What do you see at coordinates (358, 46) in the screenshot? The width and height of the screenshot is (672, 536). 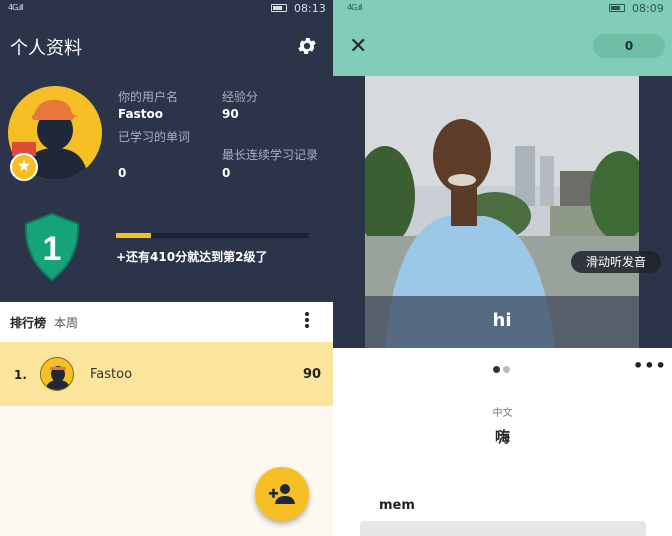 I see `close-icon: ✕` at bounding box center [358, 46].